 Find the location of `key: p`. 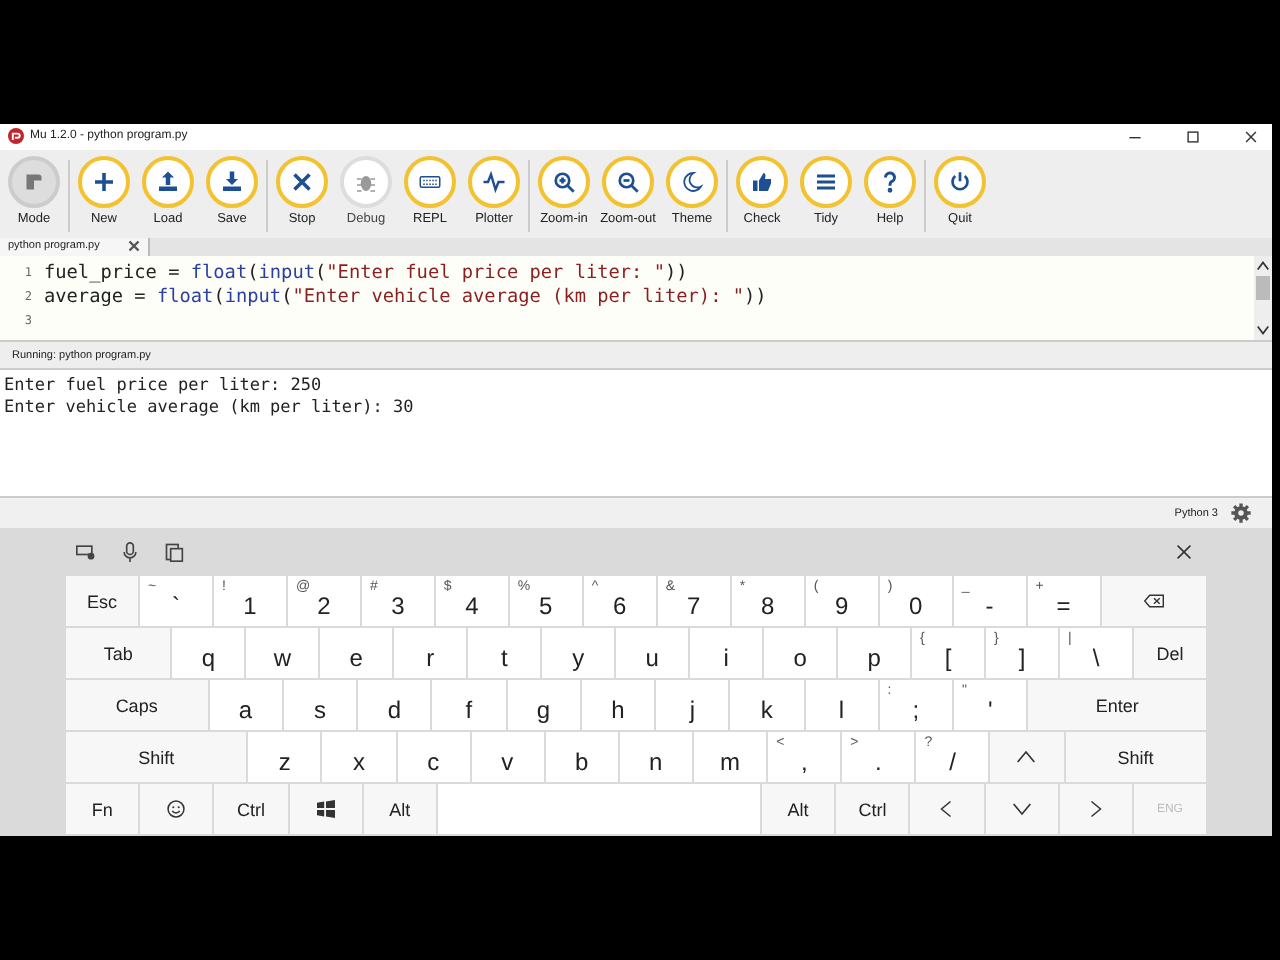

key: p is located at coordinates (874, 653).